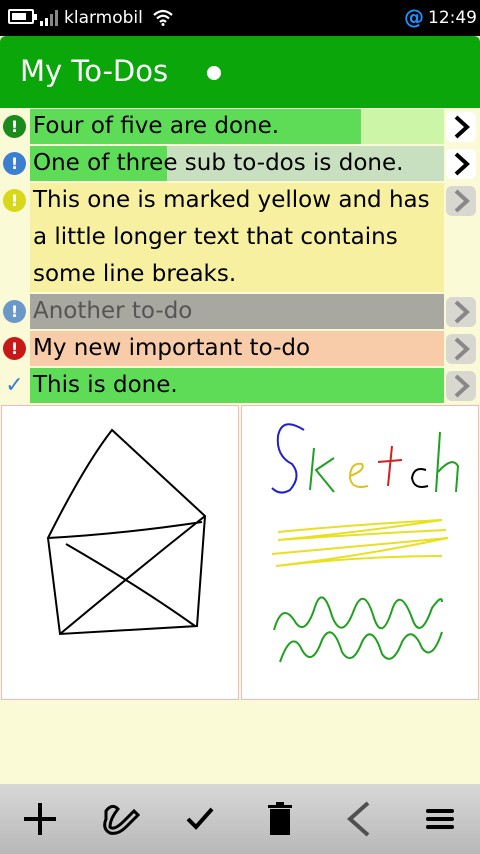 This screenshot has width=480, height=854. What do you see at coordinates (163, 17) in the screenshot?
I see `wifi-icon` at bounding box center [163, 17].